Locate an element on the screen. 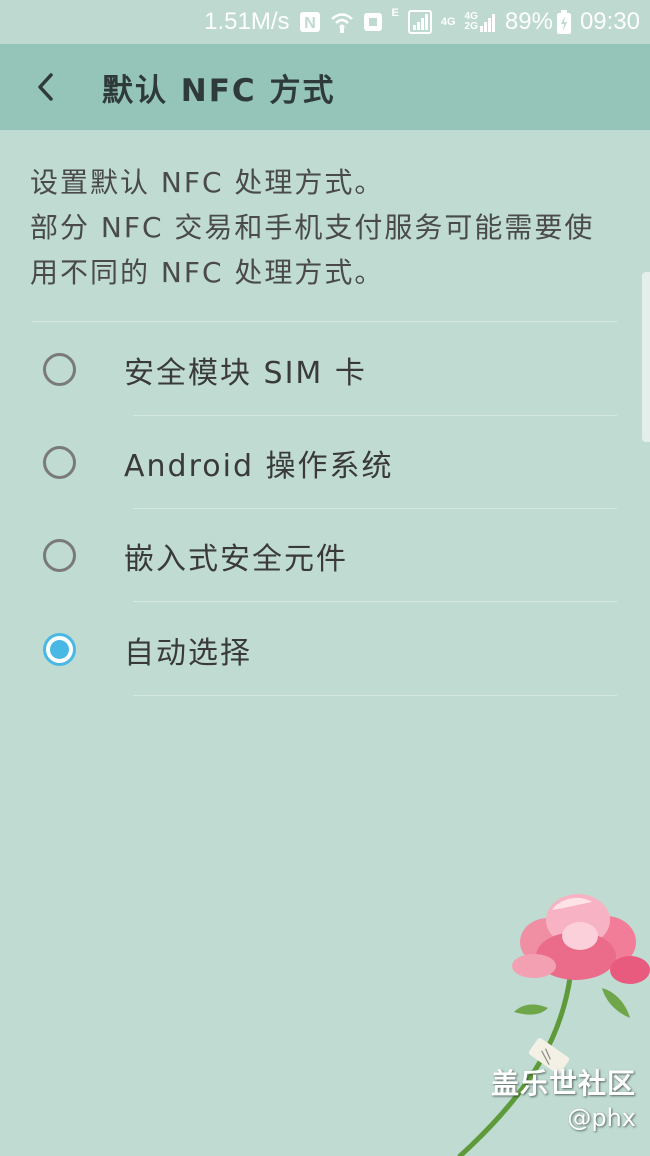 This screenshot has height=1156, width=650. option-label: 安全模块 SIM 卡 is located at coordinates (245, 373).